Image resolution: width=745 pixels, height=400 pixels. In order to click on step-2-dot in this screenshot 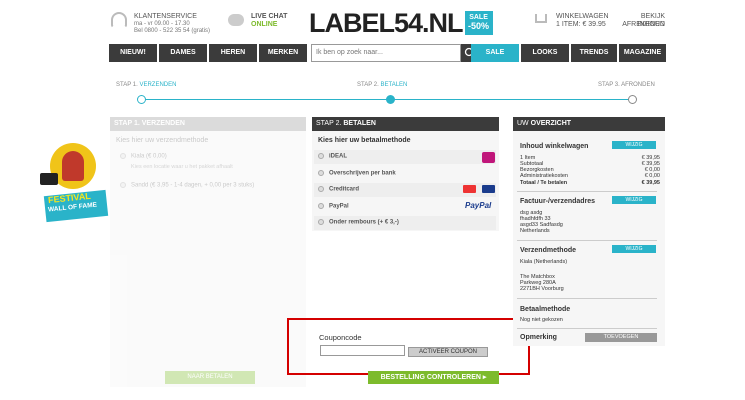, I will do `click(390, 99)`.